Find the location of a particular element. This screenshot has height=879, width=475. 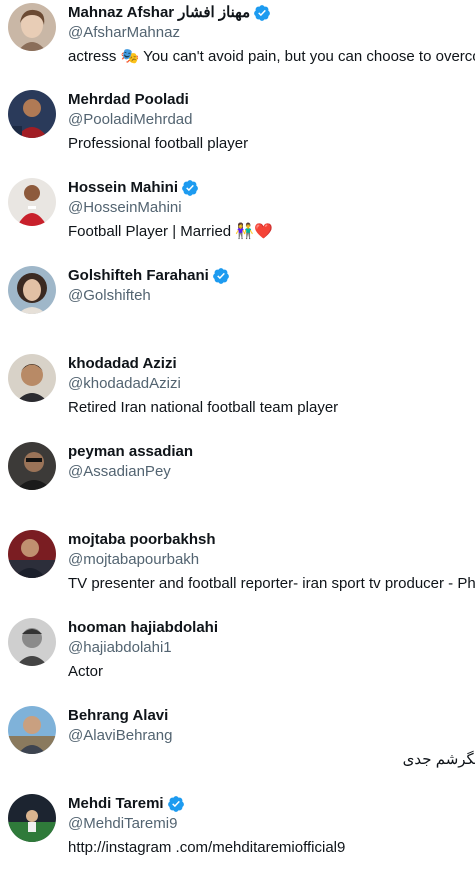

avatar-woman-icon is located at coordinates (32, 27).